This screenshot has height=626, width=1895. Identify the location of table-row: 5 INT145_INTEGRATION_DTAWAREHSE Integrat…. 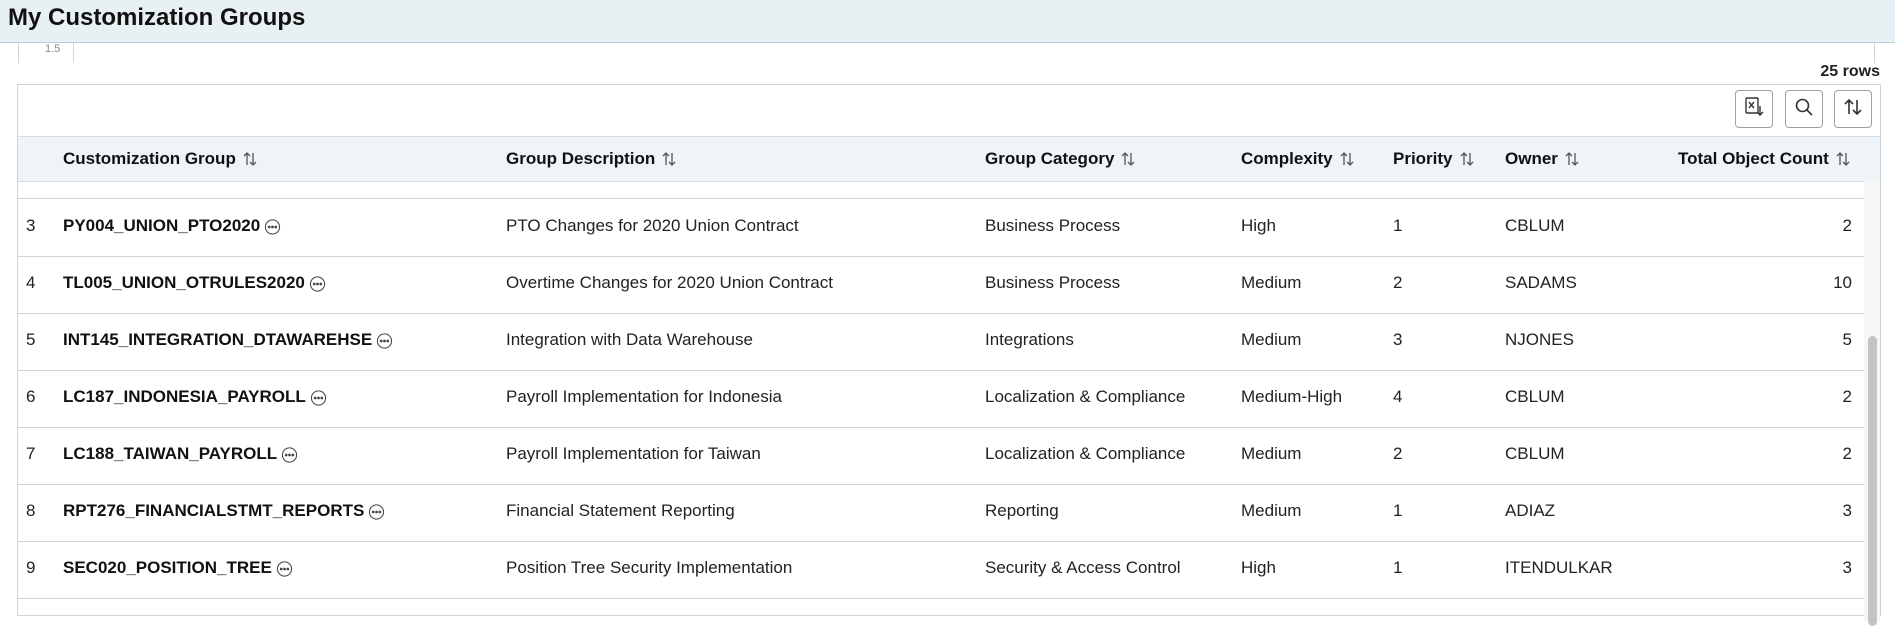
(941, 342).